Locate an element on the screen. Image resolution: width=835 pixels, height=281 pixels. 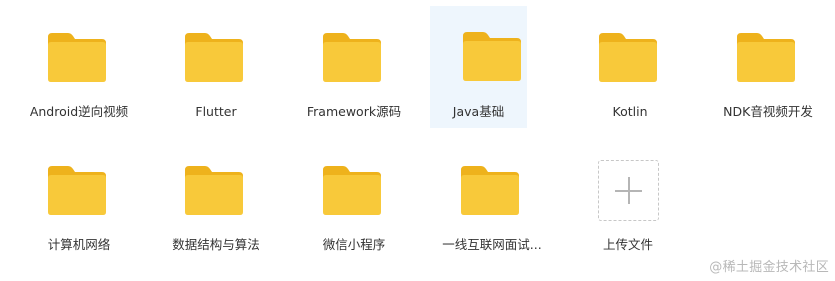
upload-tile: 上传文件 is located at coordinates (628, 200).